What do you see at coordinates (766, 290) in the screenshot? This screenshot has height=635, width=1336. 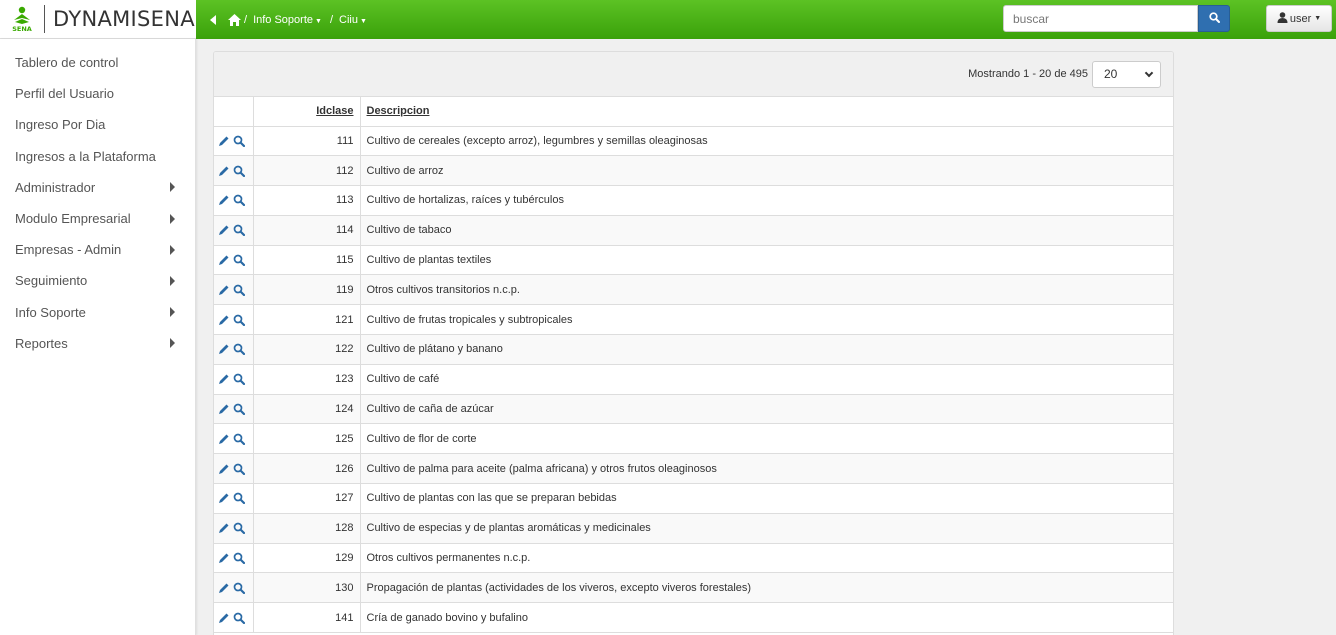 I see `descripcion-cell: Otros cultivos transitorios n.c.p.` at bounding box center [766, 290].